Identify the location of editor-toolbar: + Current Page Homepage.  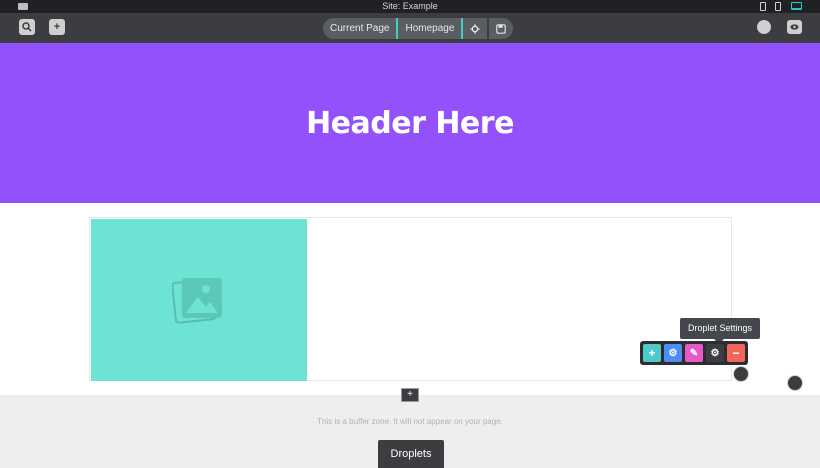
(410, 28).